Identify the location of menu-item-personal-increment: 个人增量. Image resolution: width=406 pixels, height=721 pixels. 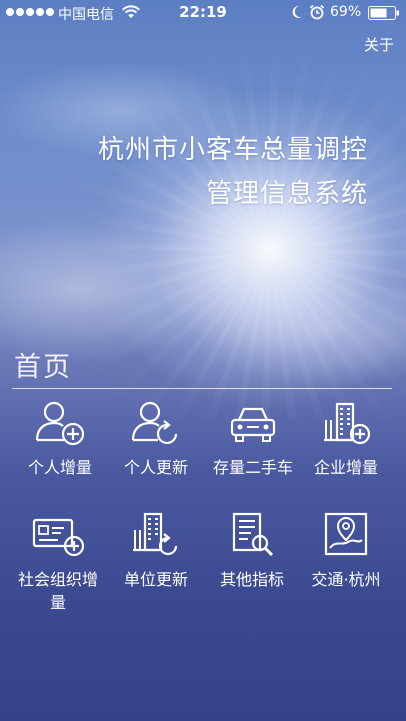
(60, 438).